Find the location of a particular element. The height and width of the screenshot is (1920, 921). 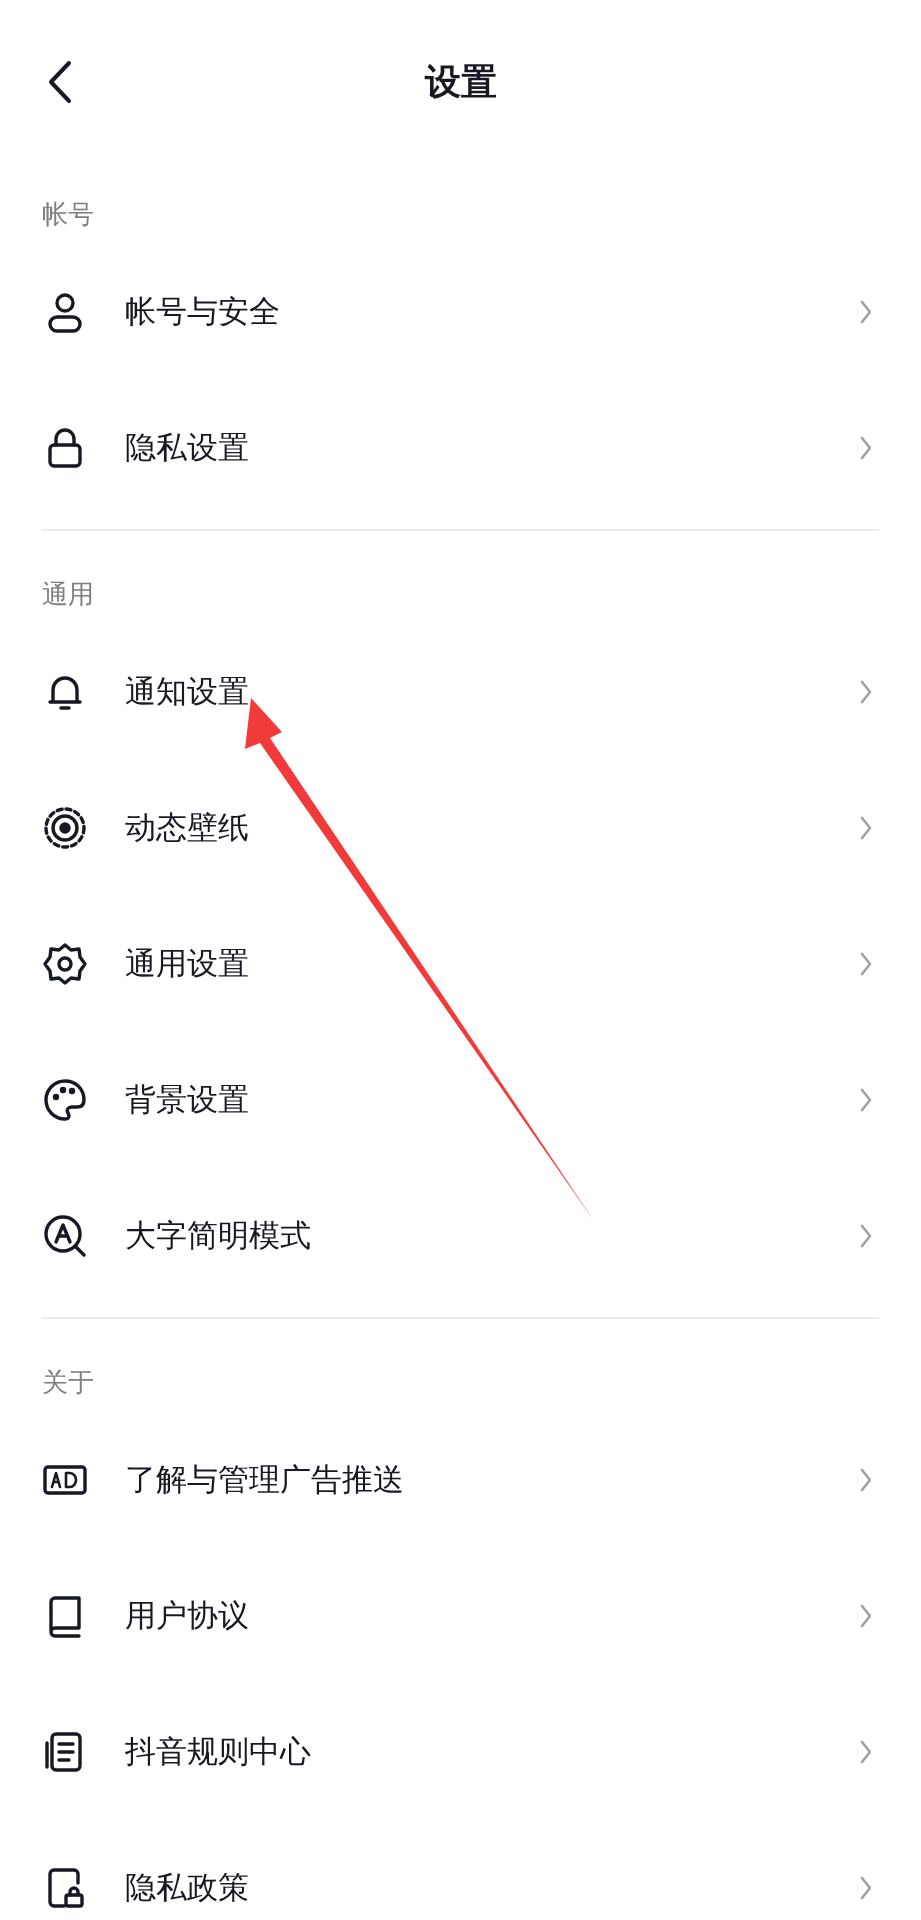

page-title: 设置 is located at coordinates (460, 81).